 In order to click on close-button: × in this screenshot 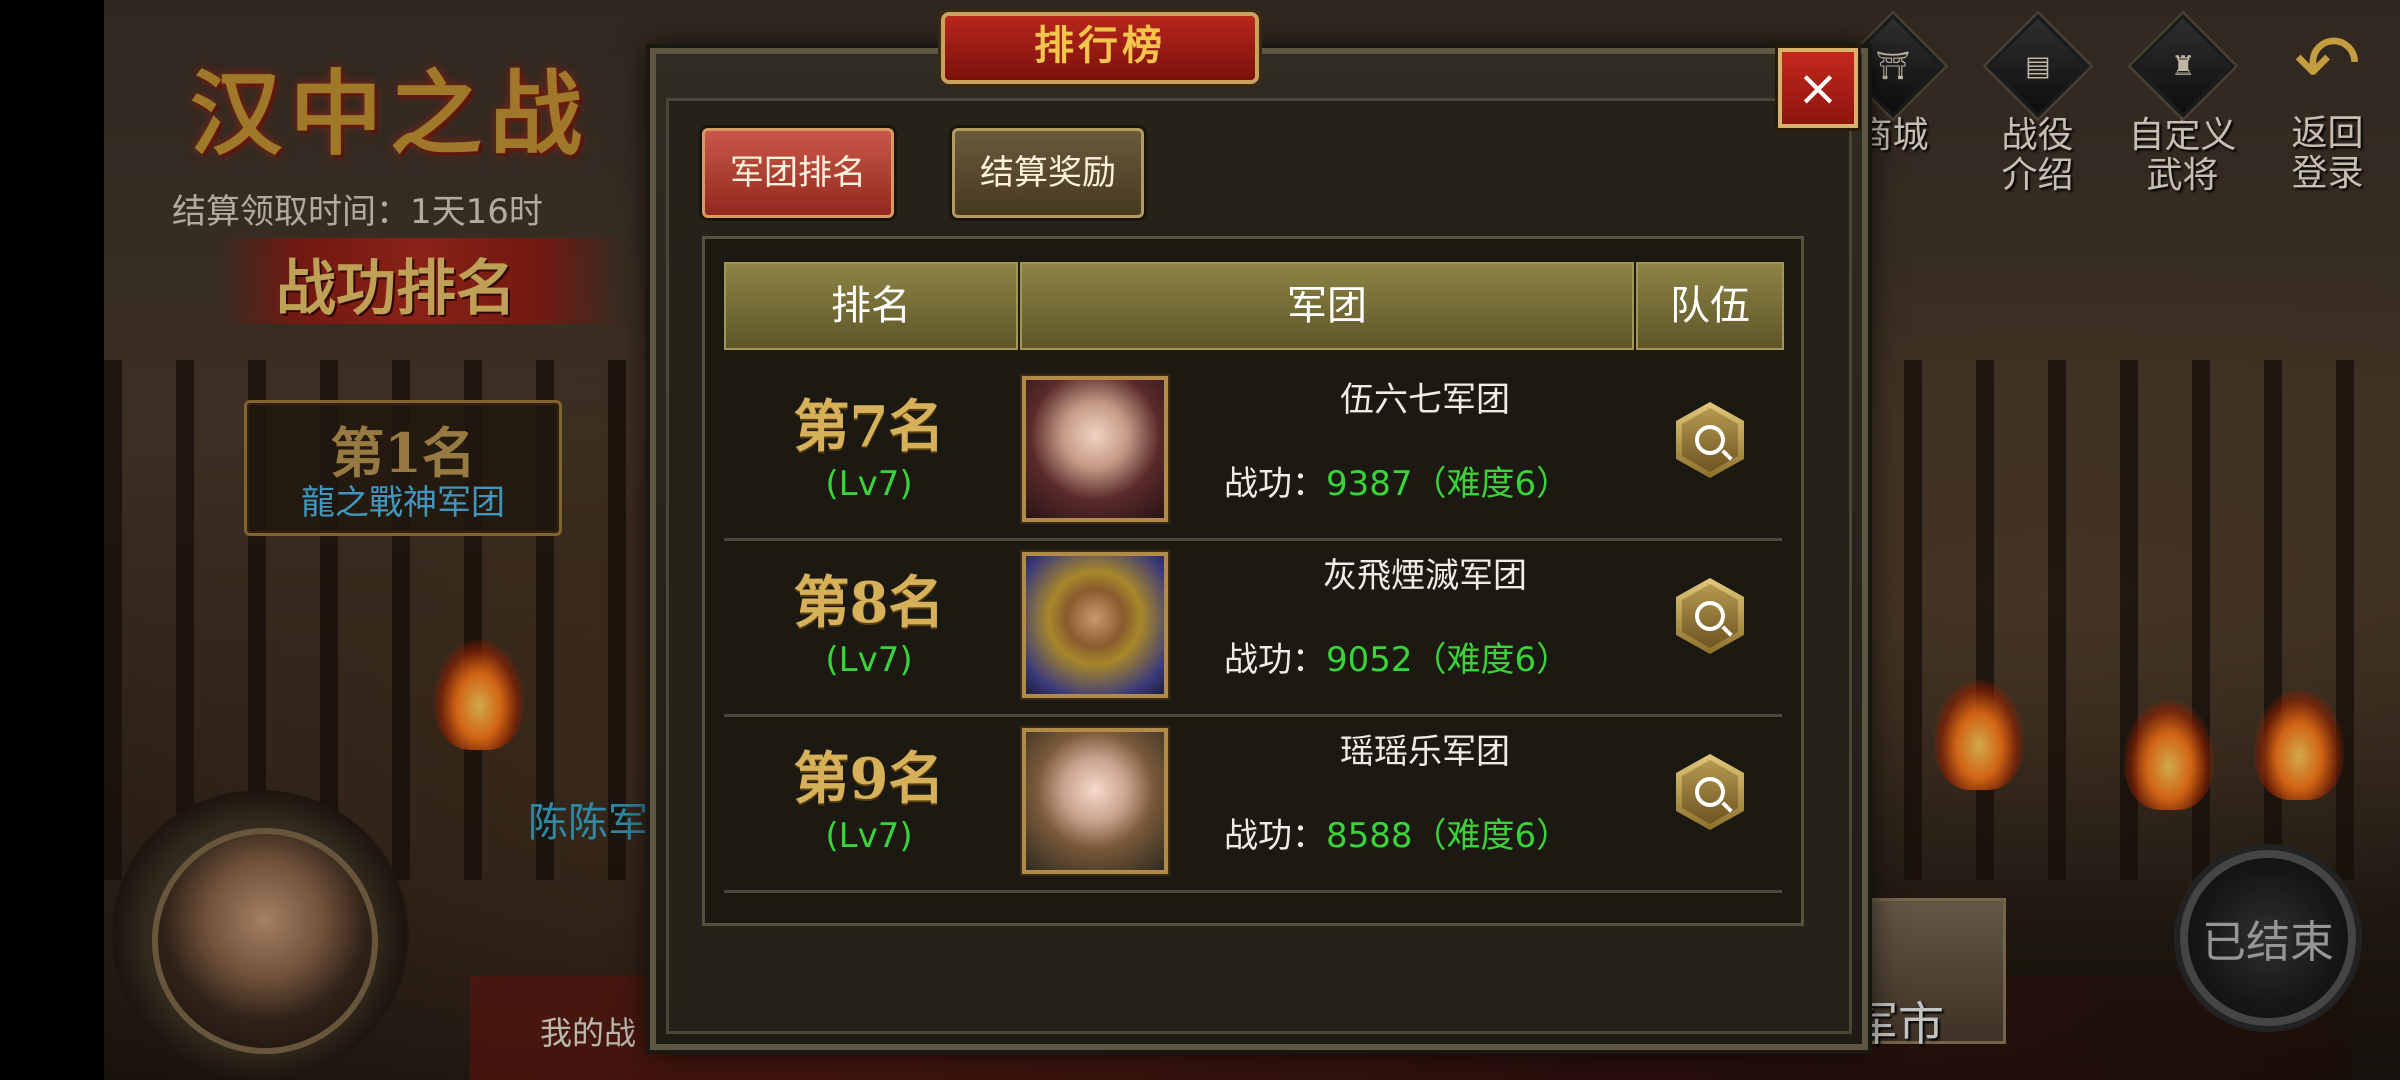, I will do `click(1818, 88)`.